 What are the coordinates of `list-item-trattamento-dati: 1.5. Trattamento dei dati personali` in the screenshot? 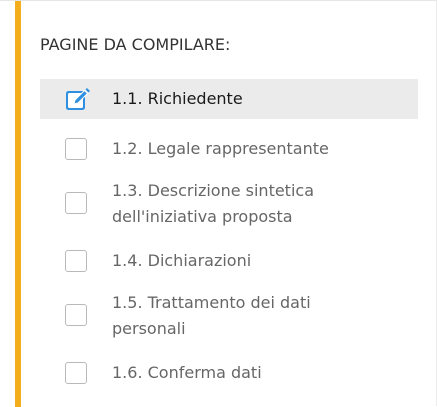 It's located at (229, 317).